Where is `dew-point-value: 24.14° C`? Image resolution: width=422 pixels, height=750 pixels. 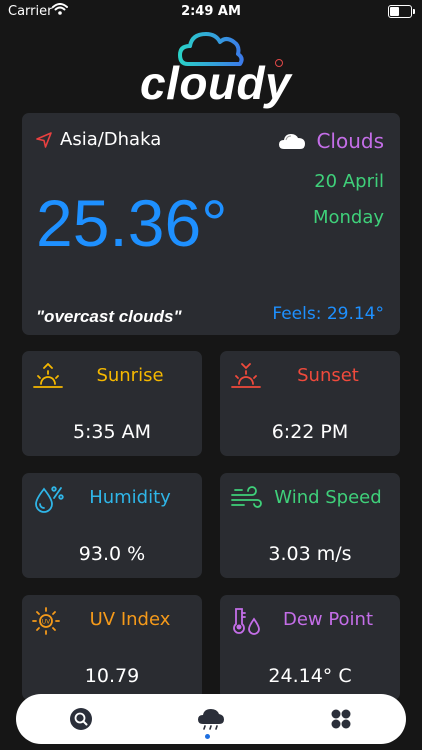 dew-point-value: 24.14° C is located at coordinates (310, 676).